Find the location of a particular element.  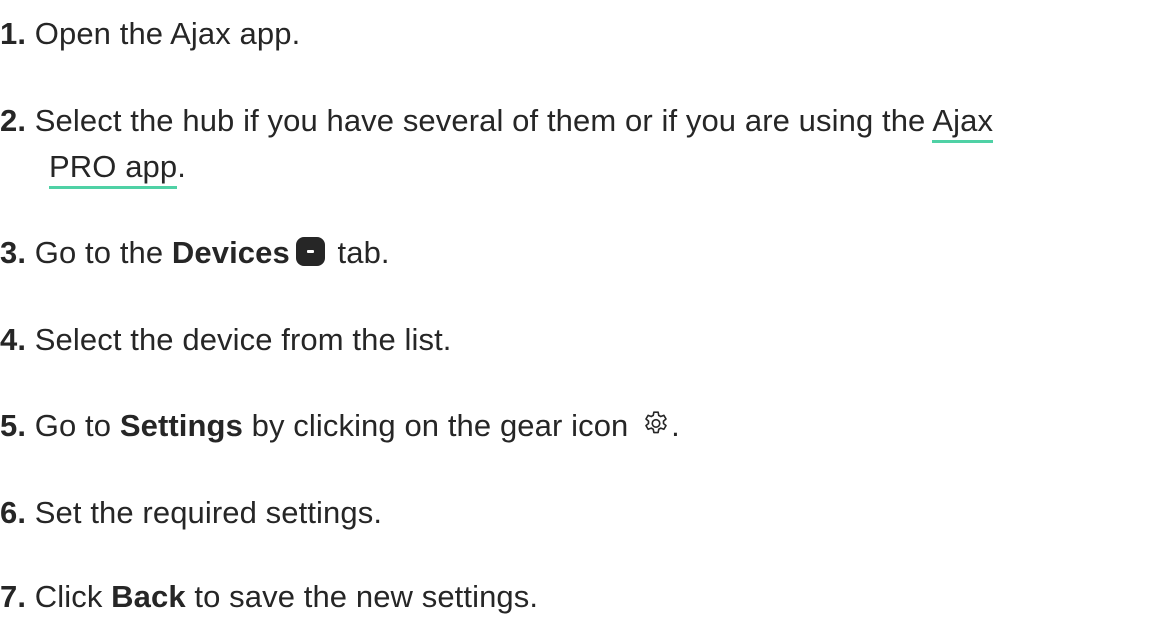

ajax-pro-app-link-part1: Ajax is located at coordinates (963, 123).